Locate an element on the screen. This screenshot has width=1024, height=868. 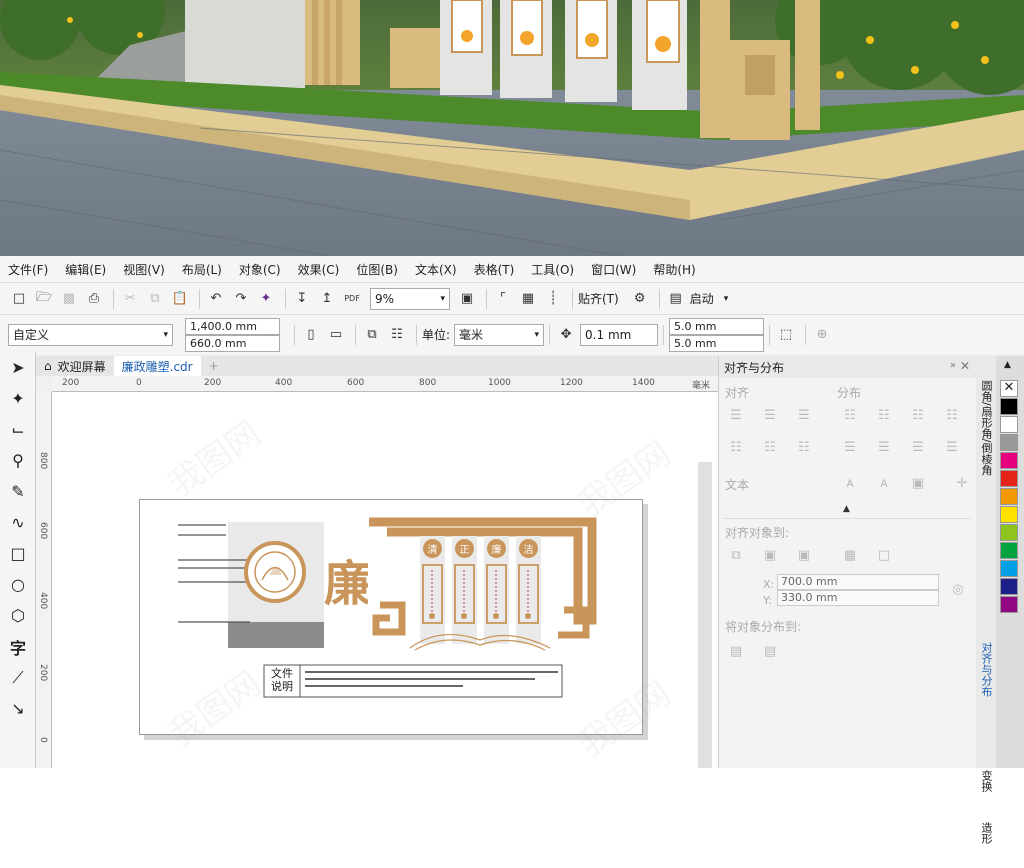
text-first-baseline-icon: ᴀ is located at coordinates (850, 483).